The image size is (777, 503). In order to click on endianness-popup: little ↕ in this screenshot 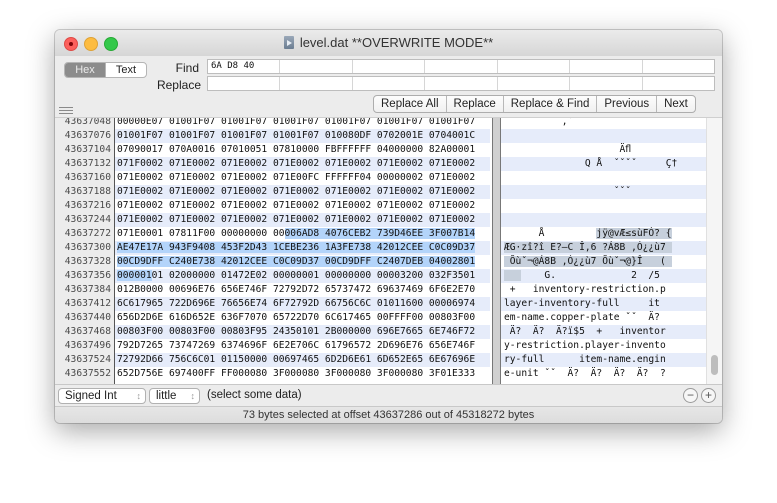, I will do `click(174, 396)`.